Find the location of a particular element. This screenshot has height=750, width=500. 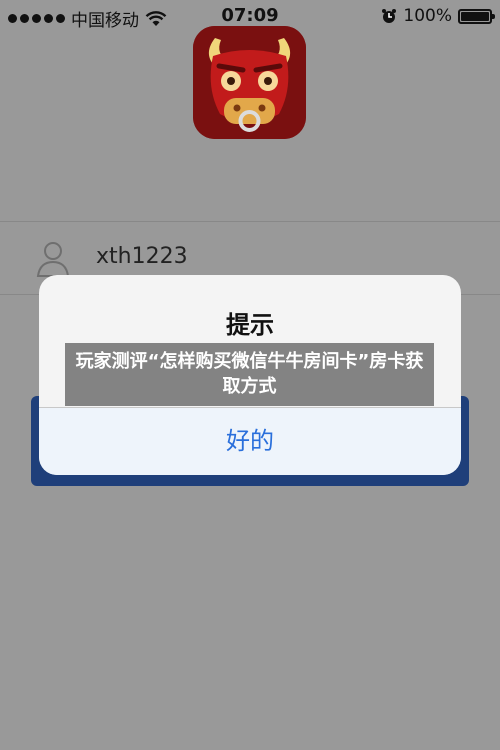

username-field: xth1223 is located at coordinates (142, 256).